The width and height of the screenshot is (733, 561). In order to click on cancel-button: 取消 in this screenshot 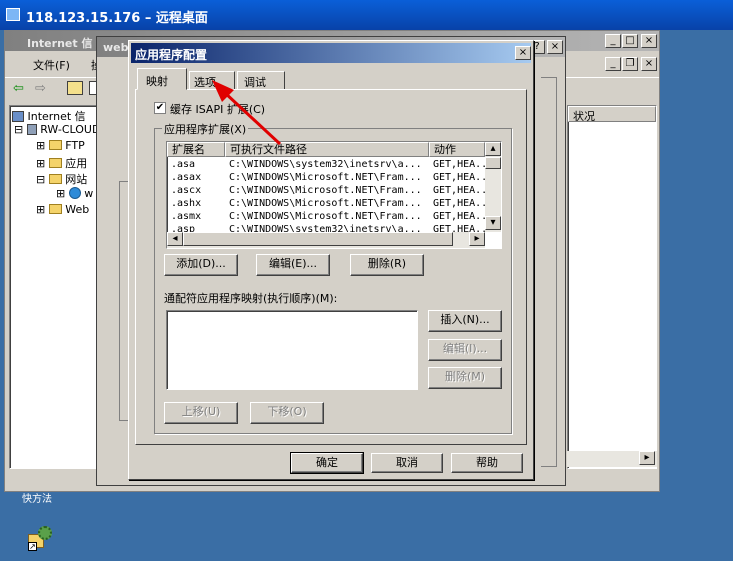, I will do `click(407, 463)`.